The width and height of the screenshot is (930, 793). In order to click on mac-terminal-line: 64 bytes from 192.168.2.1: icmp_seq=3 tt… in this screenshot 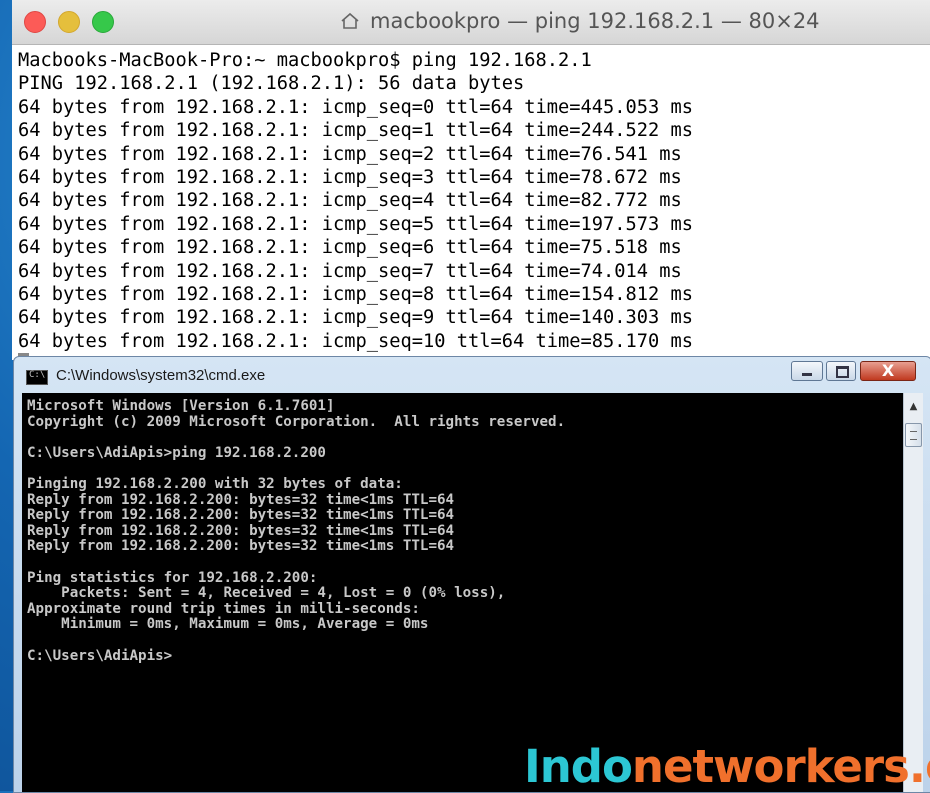, I will do `click(350, 178)`.